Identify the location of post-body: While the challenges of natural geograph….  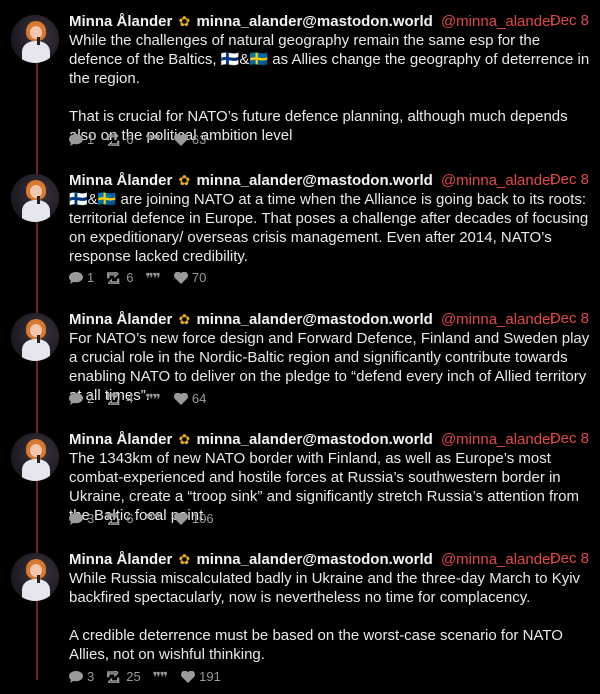
(330, 88).